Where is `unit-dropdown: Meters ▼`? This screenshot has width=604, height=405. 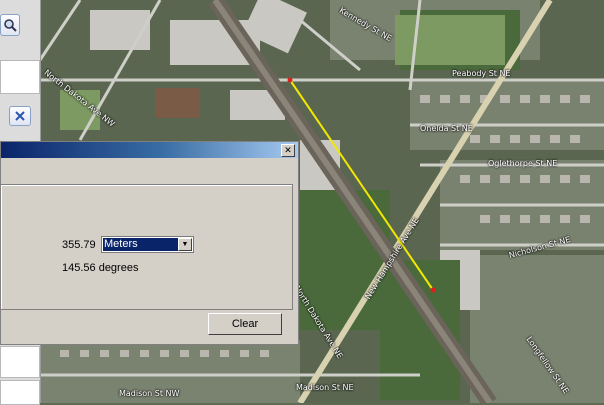
unit-dropdown: Meters ▼ is located at coordinates (147, 244).